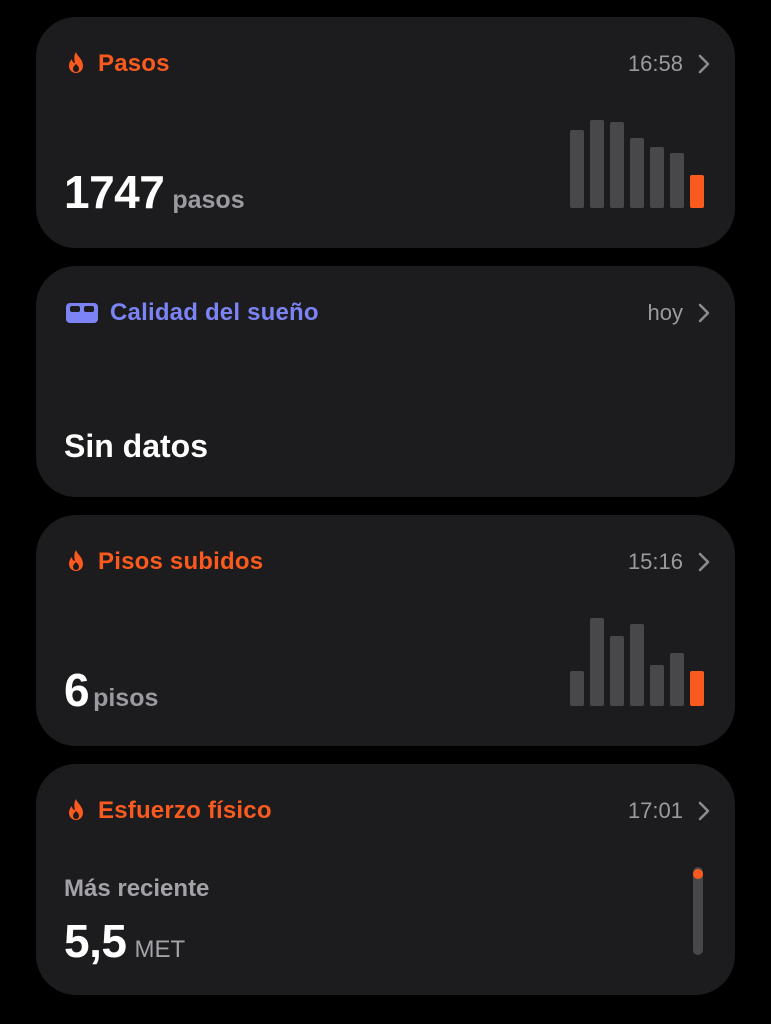 Image resolution: width=771 pixels, height=1024 pixels. What do you see at coordinates (208, 200) in the screenshot?
I see `steps-unit: pasos` at bounding box center [208, 200].